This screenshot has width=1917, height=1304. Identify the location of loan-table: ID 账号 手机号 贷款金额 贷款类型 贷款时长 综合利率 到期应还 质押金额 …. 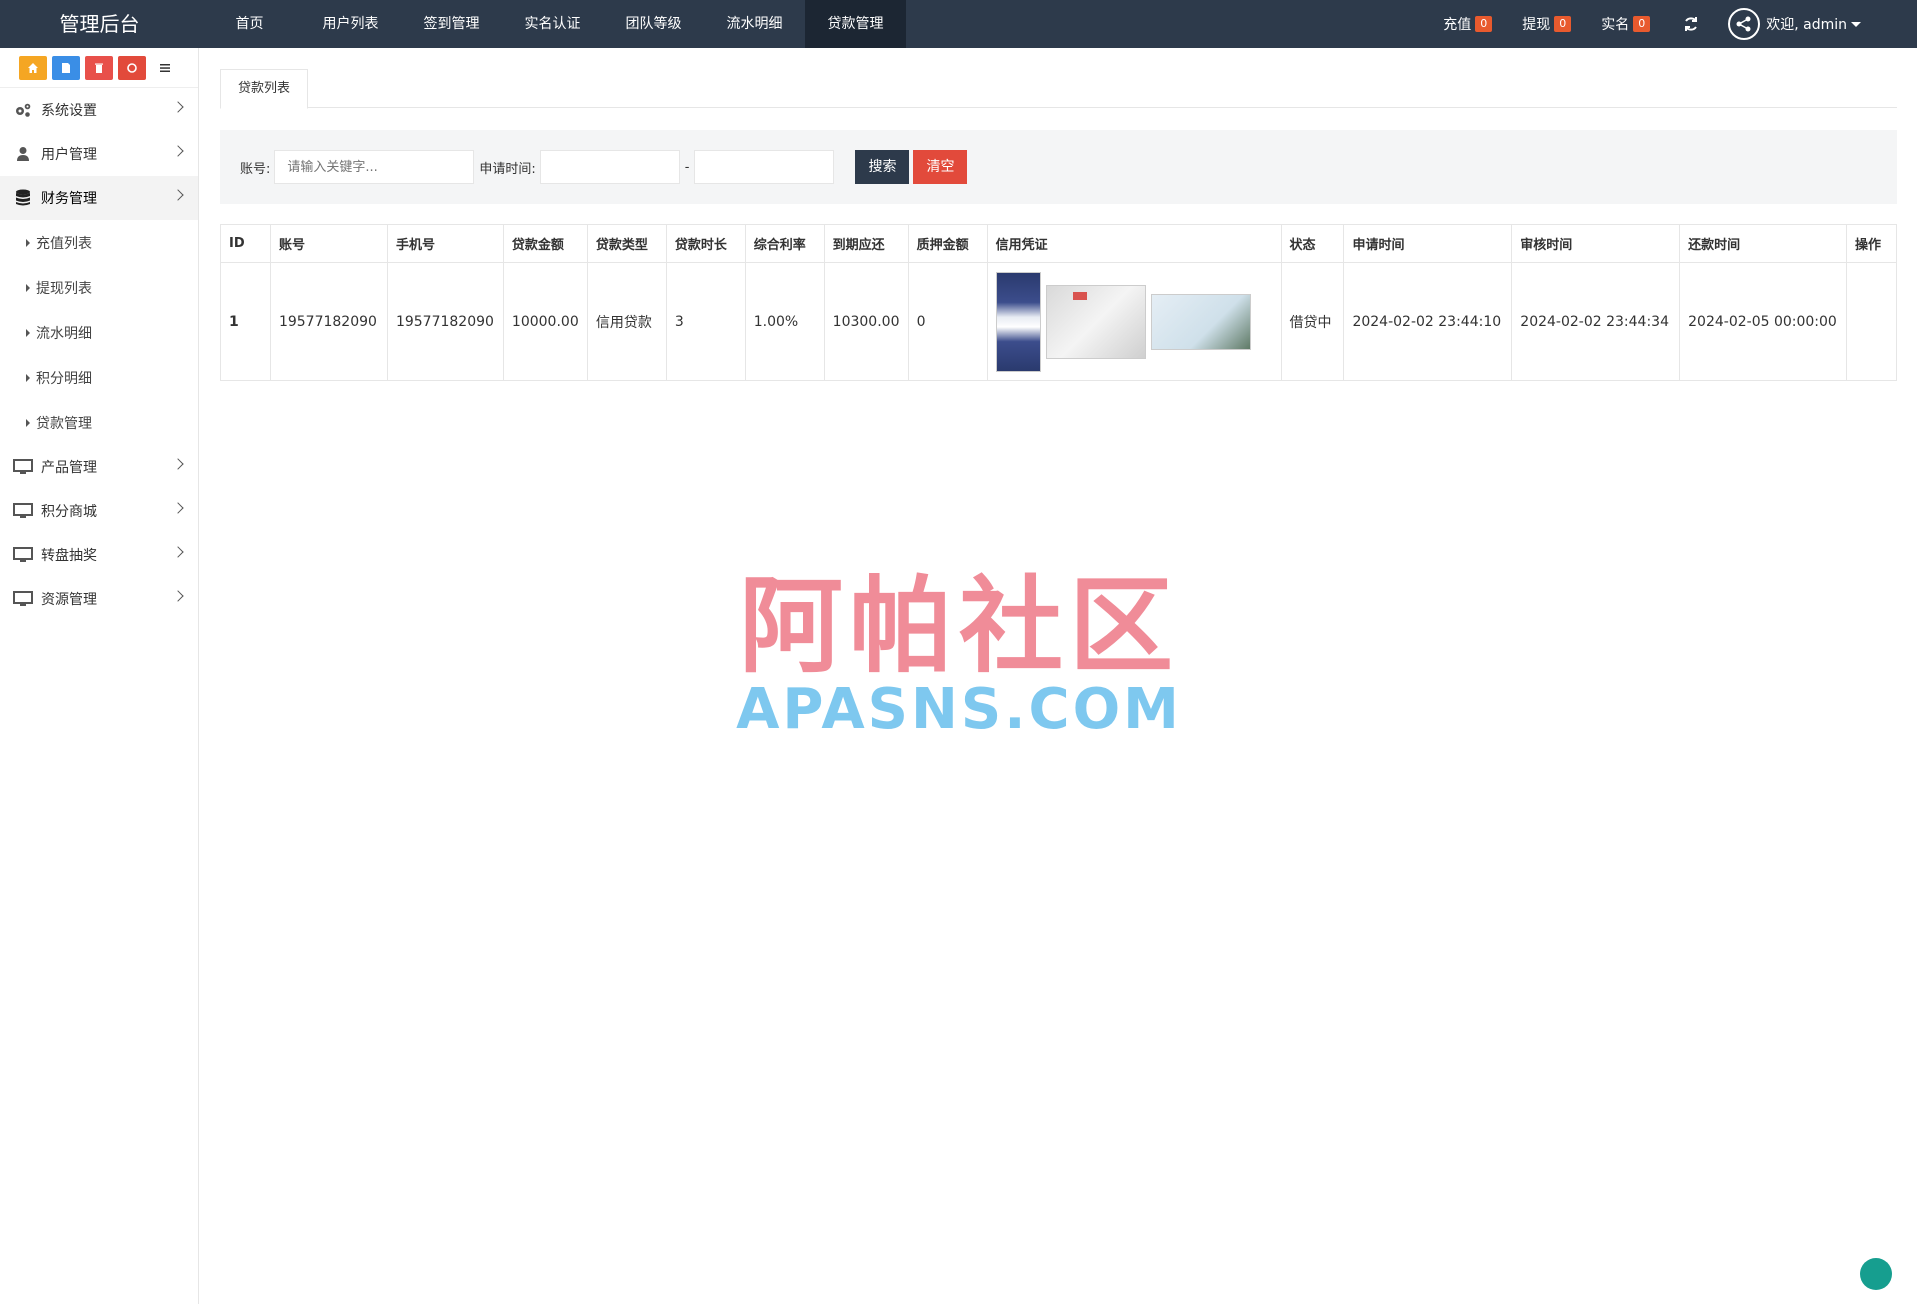
(1059, 302).